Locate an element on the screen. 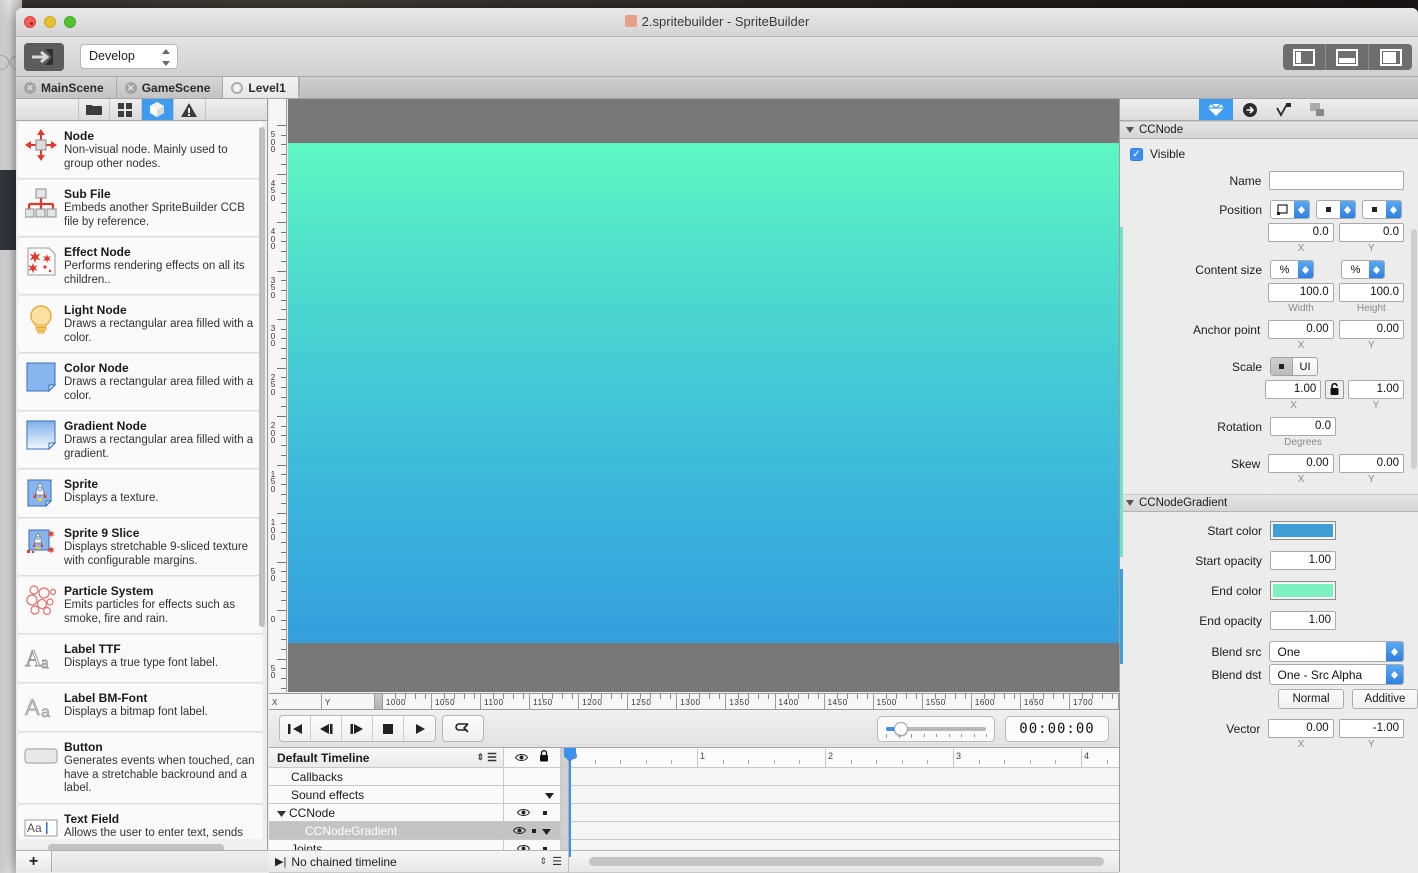 This screenshot has width=1418, height=873. tab-code-connections is located at coordinates (1250, 109).